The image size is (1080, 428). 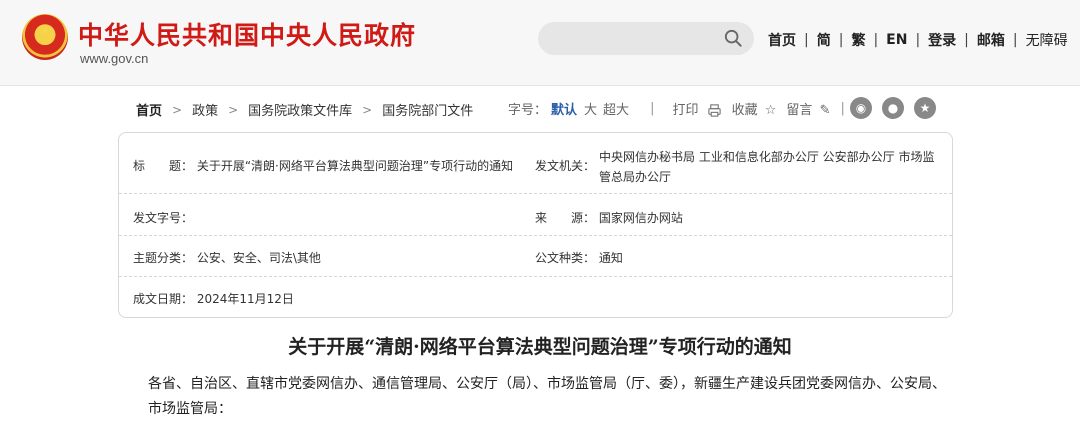 What do you see at coordinates (590, 108) in the screenshot?
I see `font-large-button: 大` at bounding box center [590, 108].